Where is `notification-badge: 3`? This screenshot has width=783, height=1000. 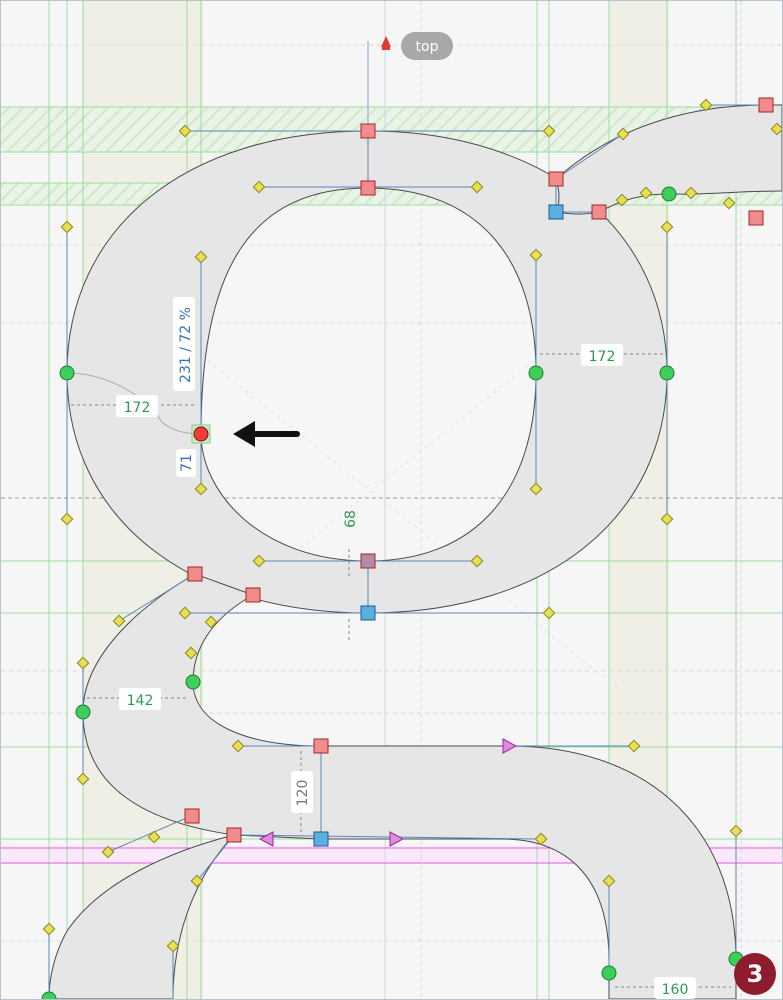 notification-badge: 3 is located at coordinates (755, 974).